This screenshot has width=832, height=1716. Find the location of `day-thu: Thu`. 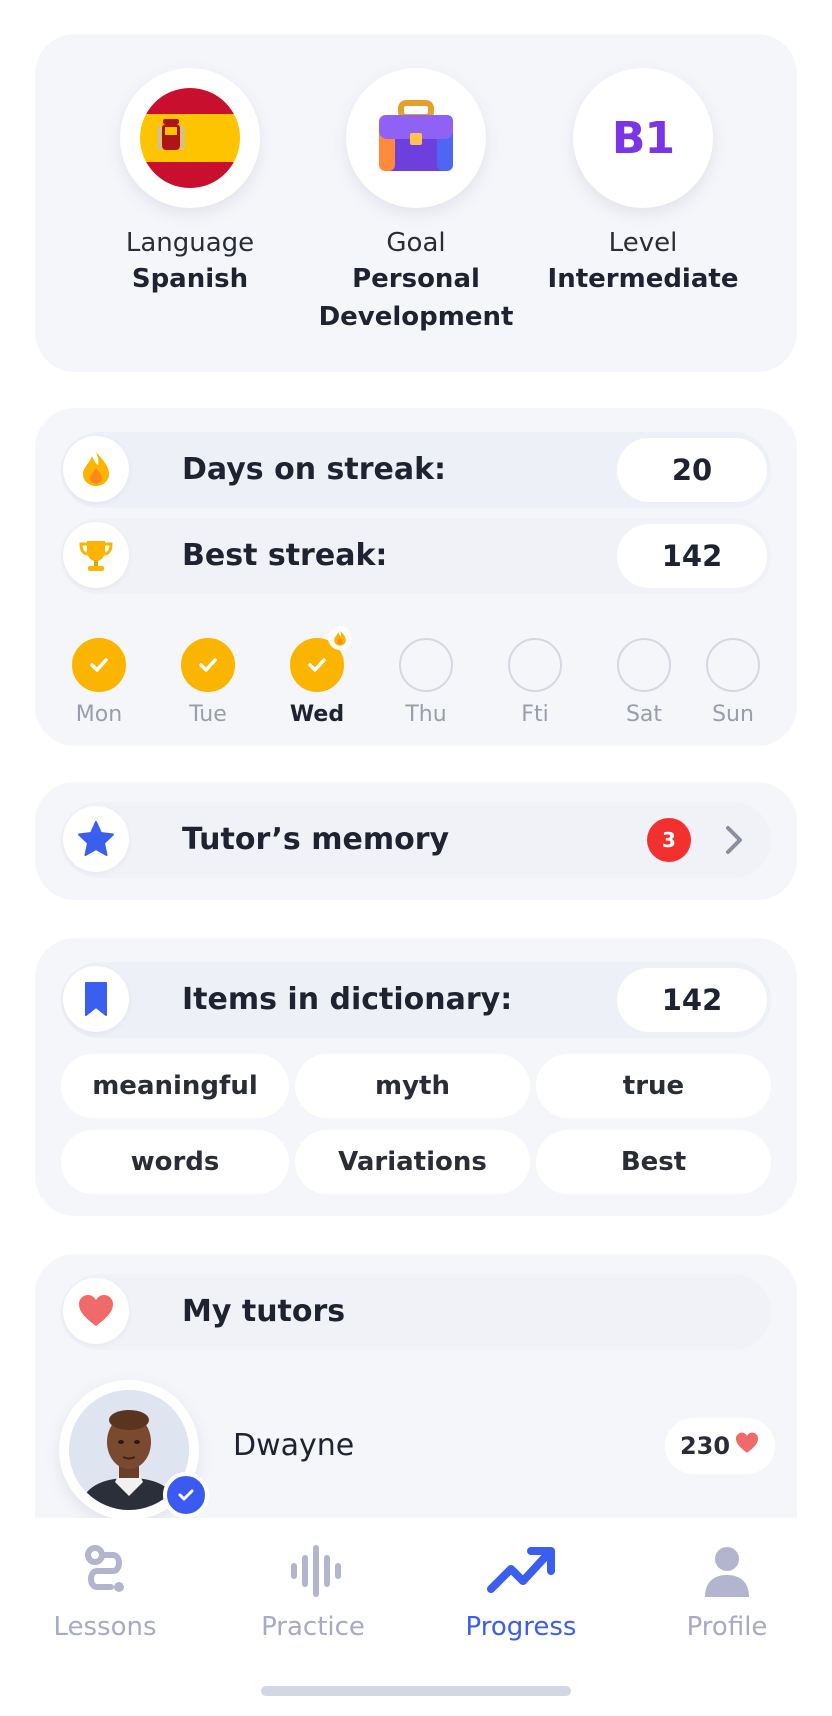

day-thu: Thu is located at coordinates (426, 678).